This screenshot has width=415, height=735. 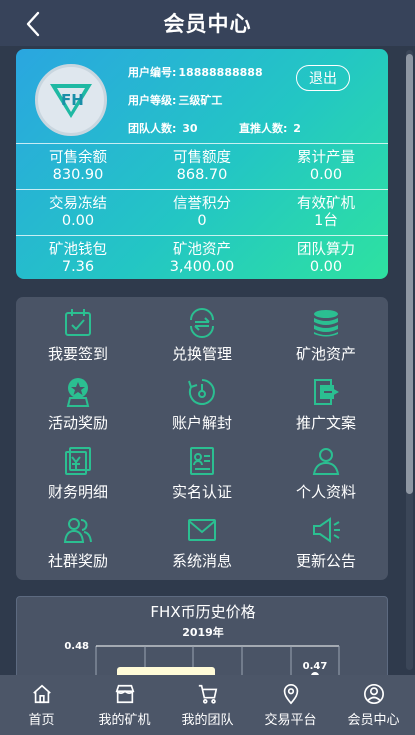 What do you see at coordinates (325, 423) in the screenshot?
I see `menu-label: 推广文案` at bounding box center [325, 423].